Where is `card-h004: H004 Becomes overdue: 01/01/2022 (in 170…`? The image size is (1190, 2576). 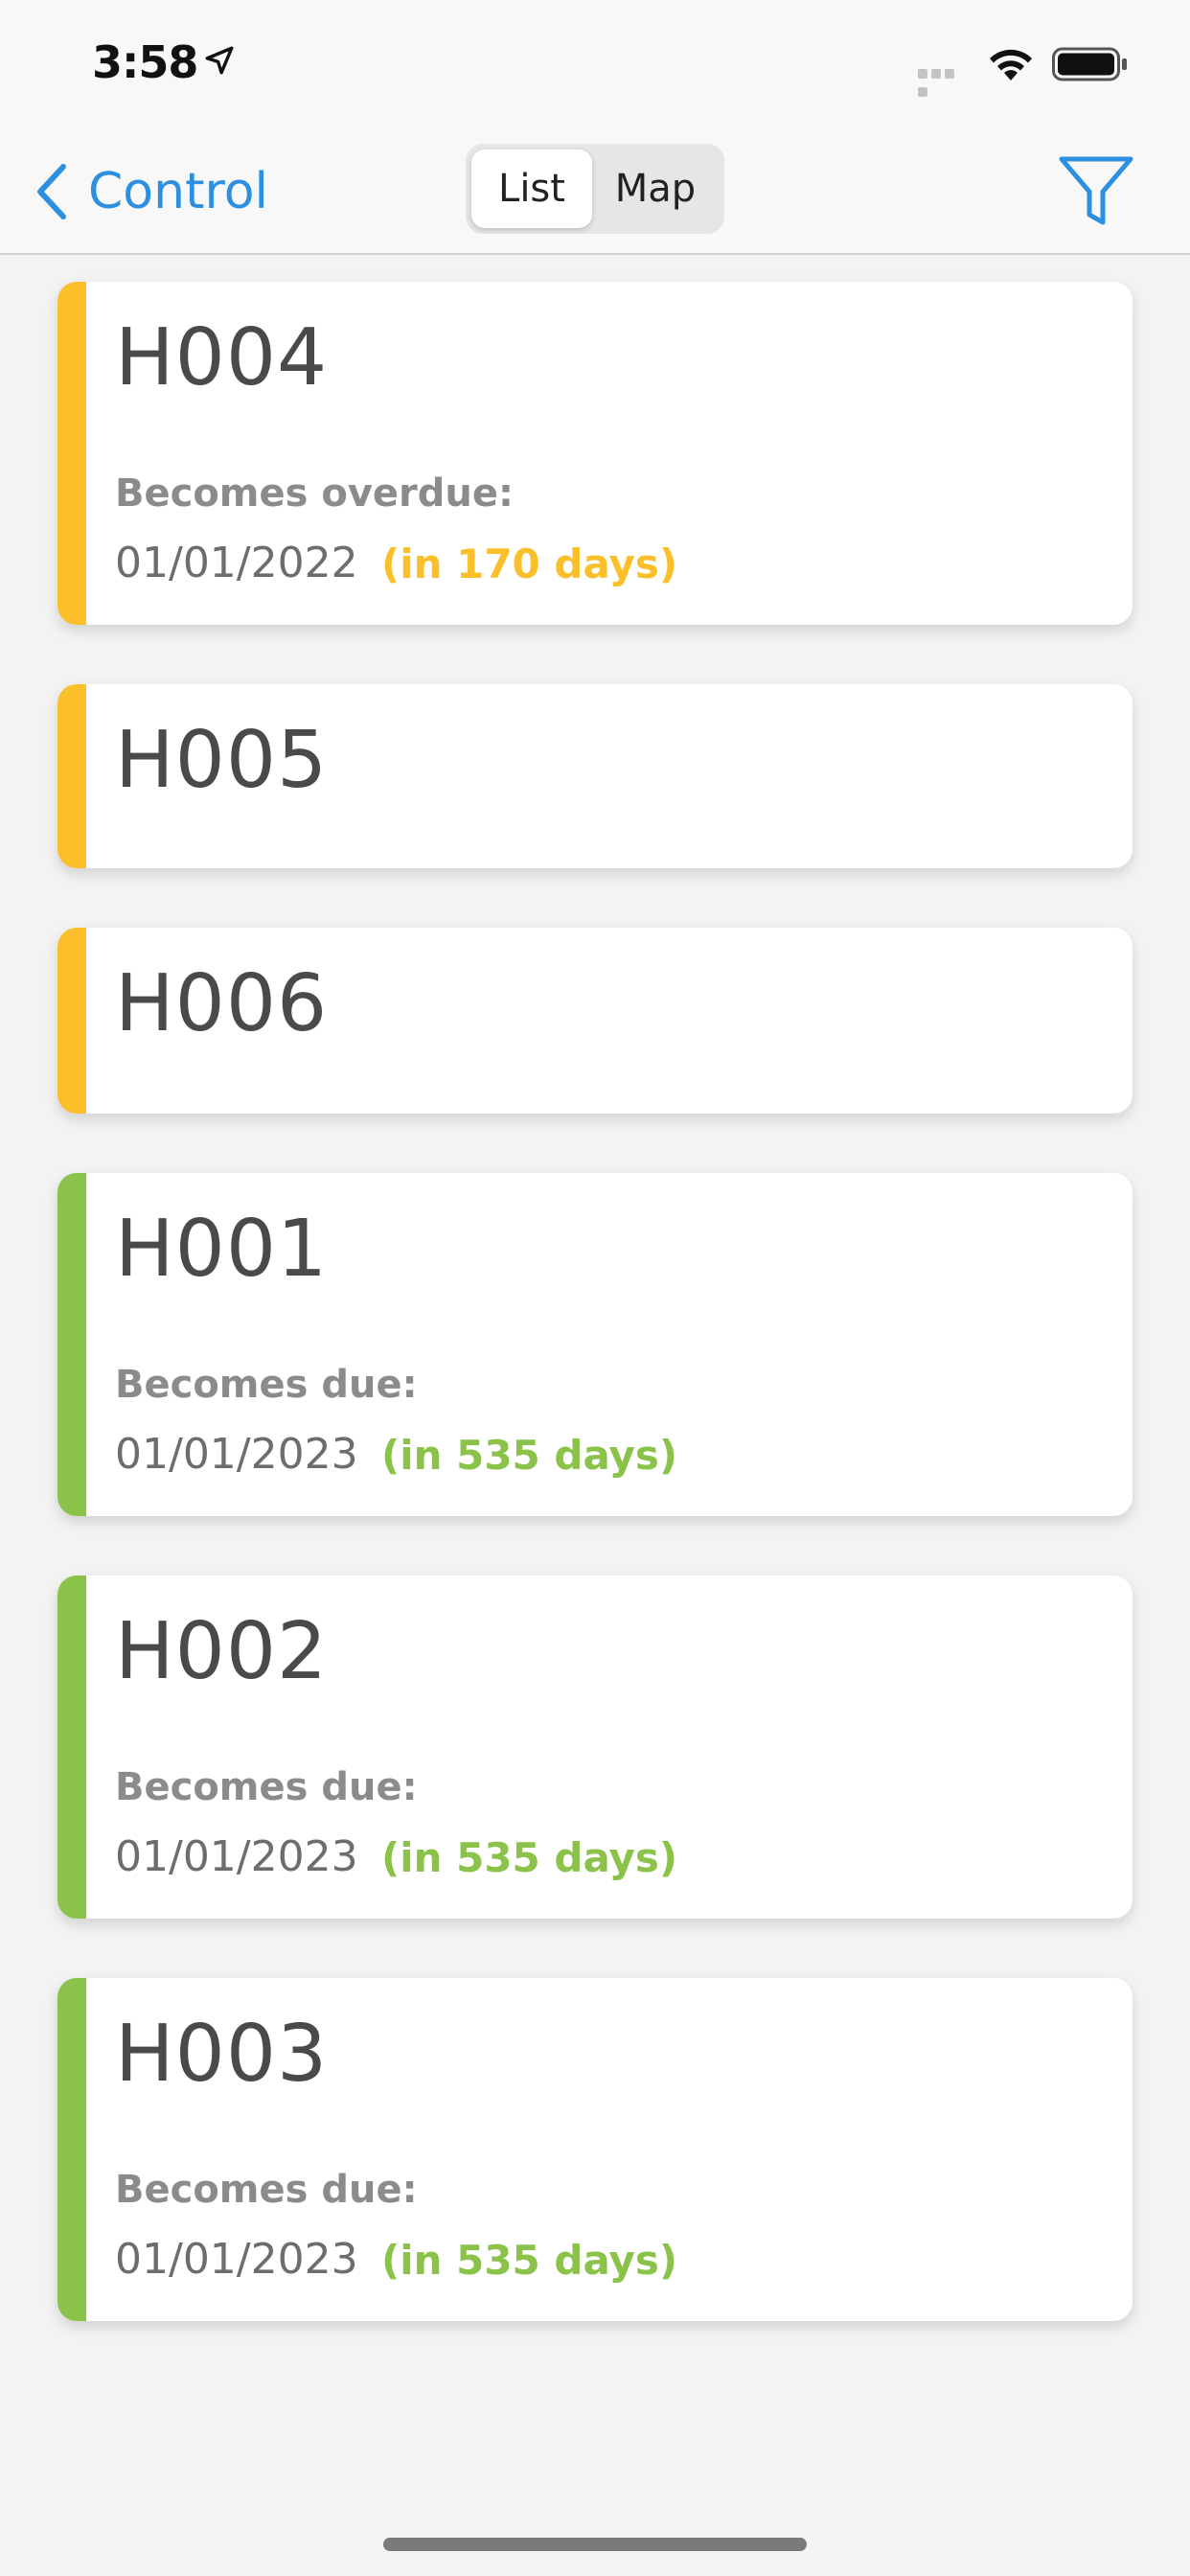
card-h004: H004 Becomes overdue: 01/01/2022 (in 170… is located at coordinates (595, 453).